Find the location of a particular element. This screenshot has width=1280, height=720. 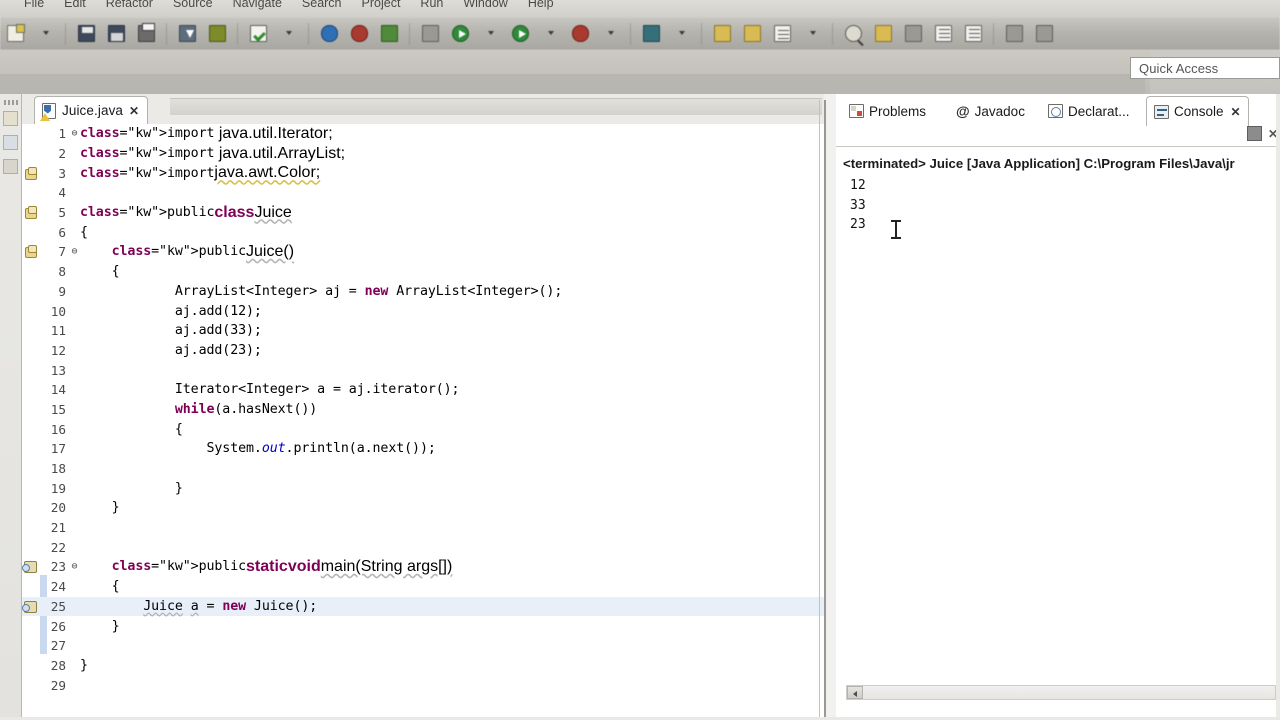

outline-icon is located at coordinates (10, 166).